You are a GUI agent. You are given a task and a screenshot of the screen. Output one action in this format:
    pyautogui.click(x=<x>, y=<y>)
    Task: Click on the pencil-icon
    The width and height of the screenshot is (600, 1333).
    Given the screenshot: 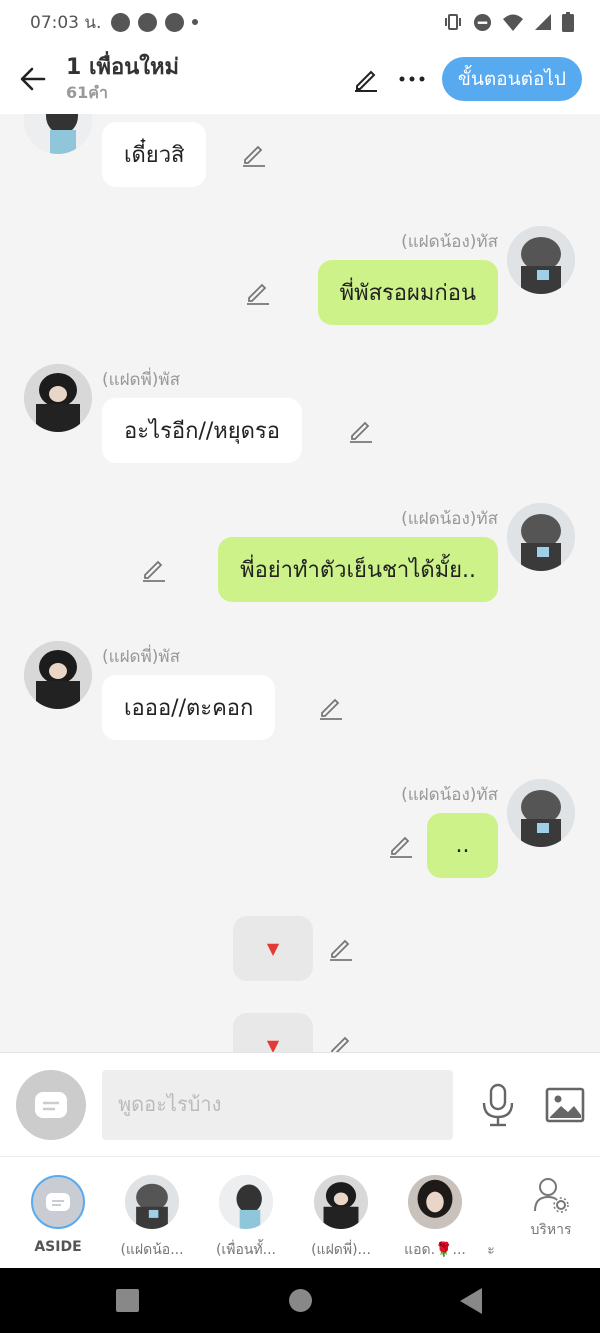 What is the action you would take?
    pyautogui.click(x=365, y=81)
    